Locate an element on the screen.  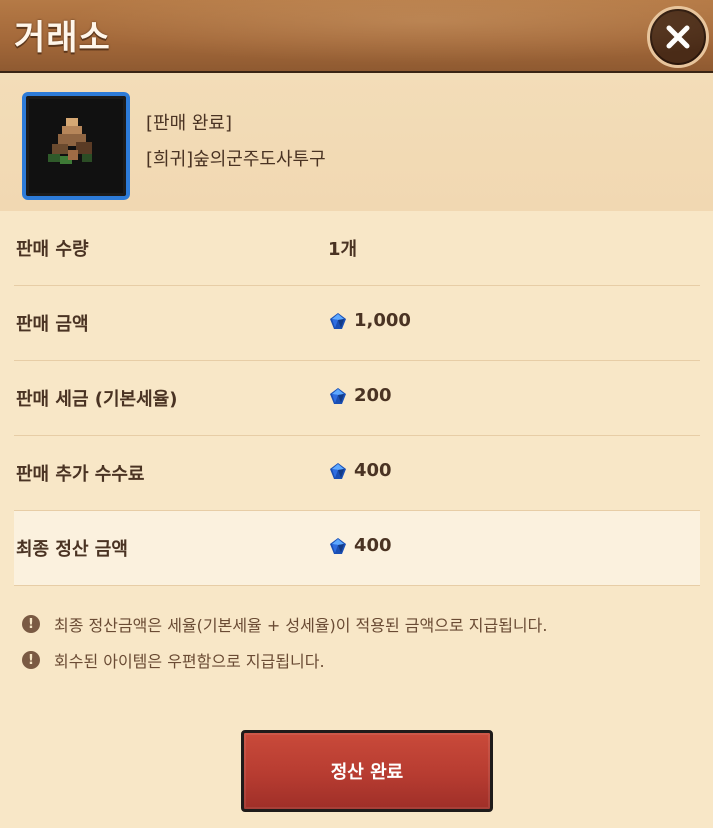
dialog-header: 거래소 is located at coordinates (356, 36).